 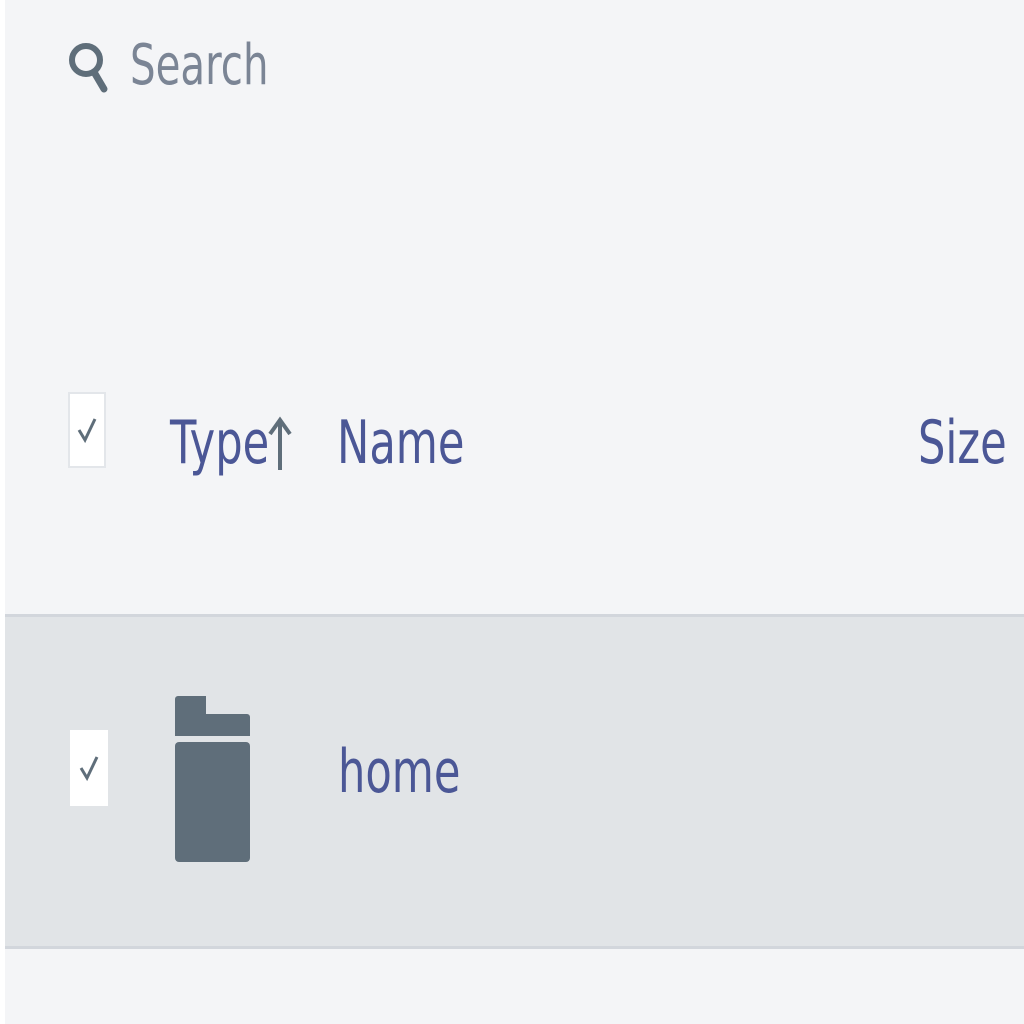 What do you see at coordinates (274, 65) in the screenshot?
I see `search-input` at bounding box center [274, 65].